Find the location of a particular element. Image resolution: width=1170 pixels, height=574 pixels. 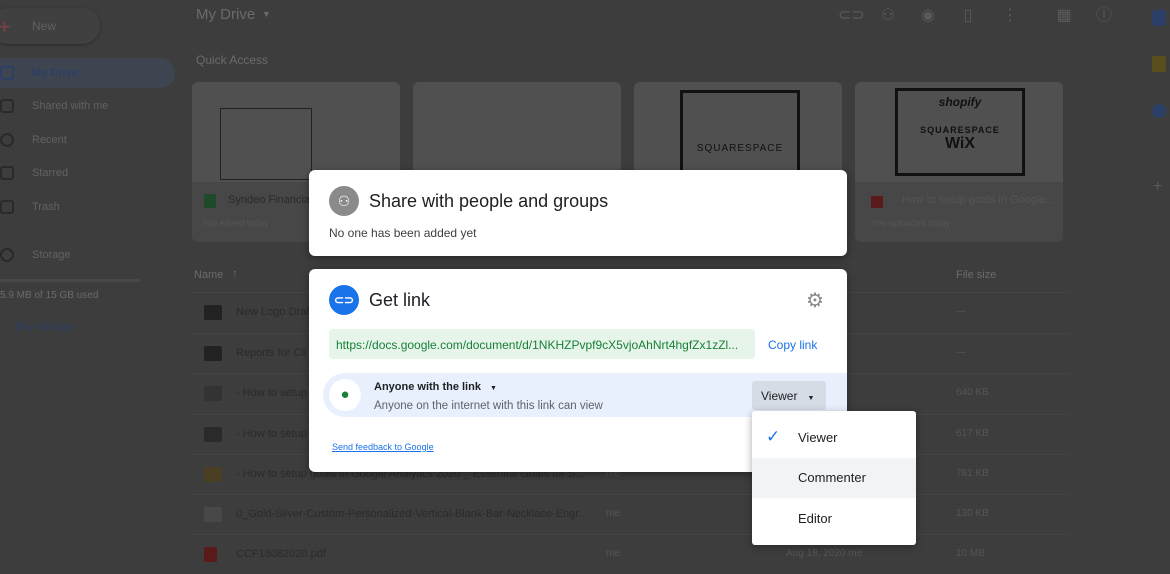

role-menu: ✓ Viewer Commenter Editor is located at coordinates (834, 478).